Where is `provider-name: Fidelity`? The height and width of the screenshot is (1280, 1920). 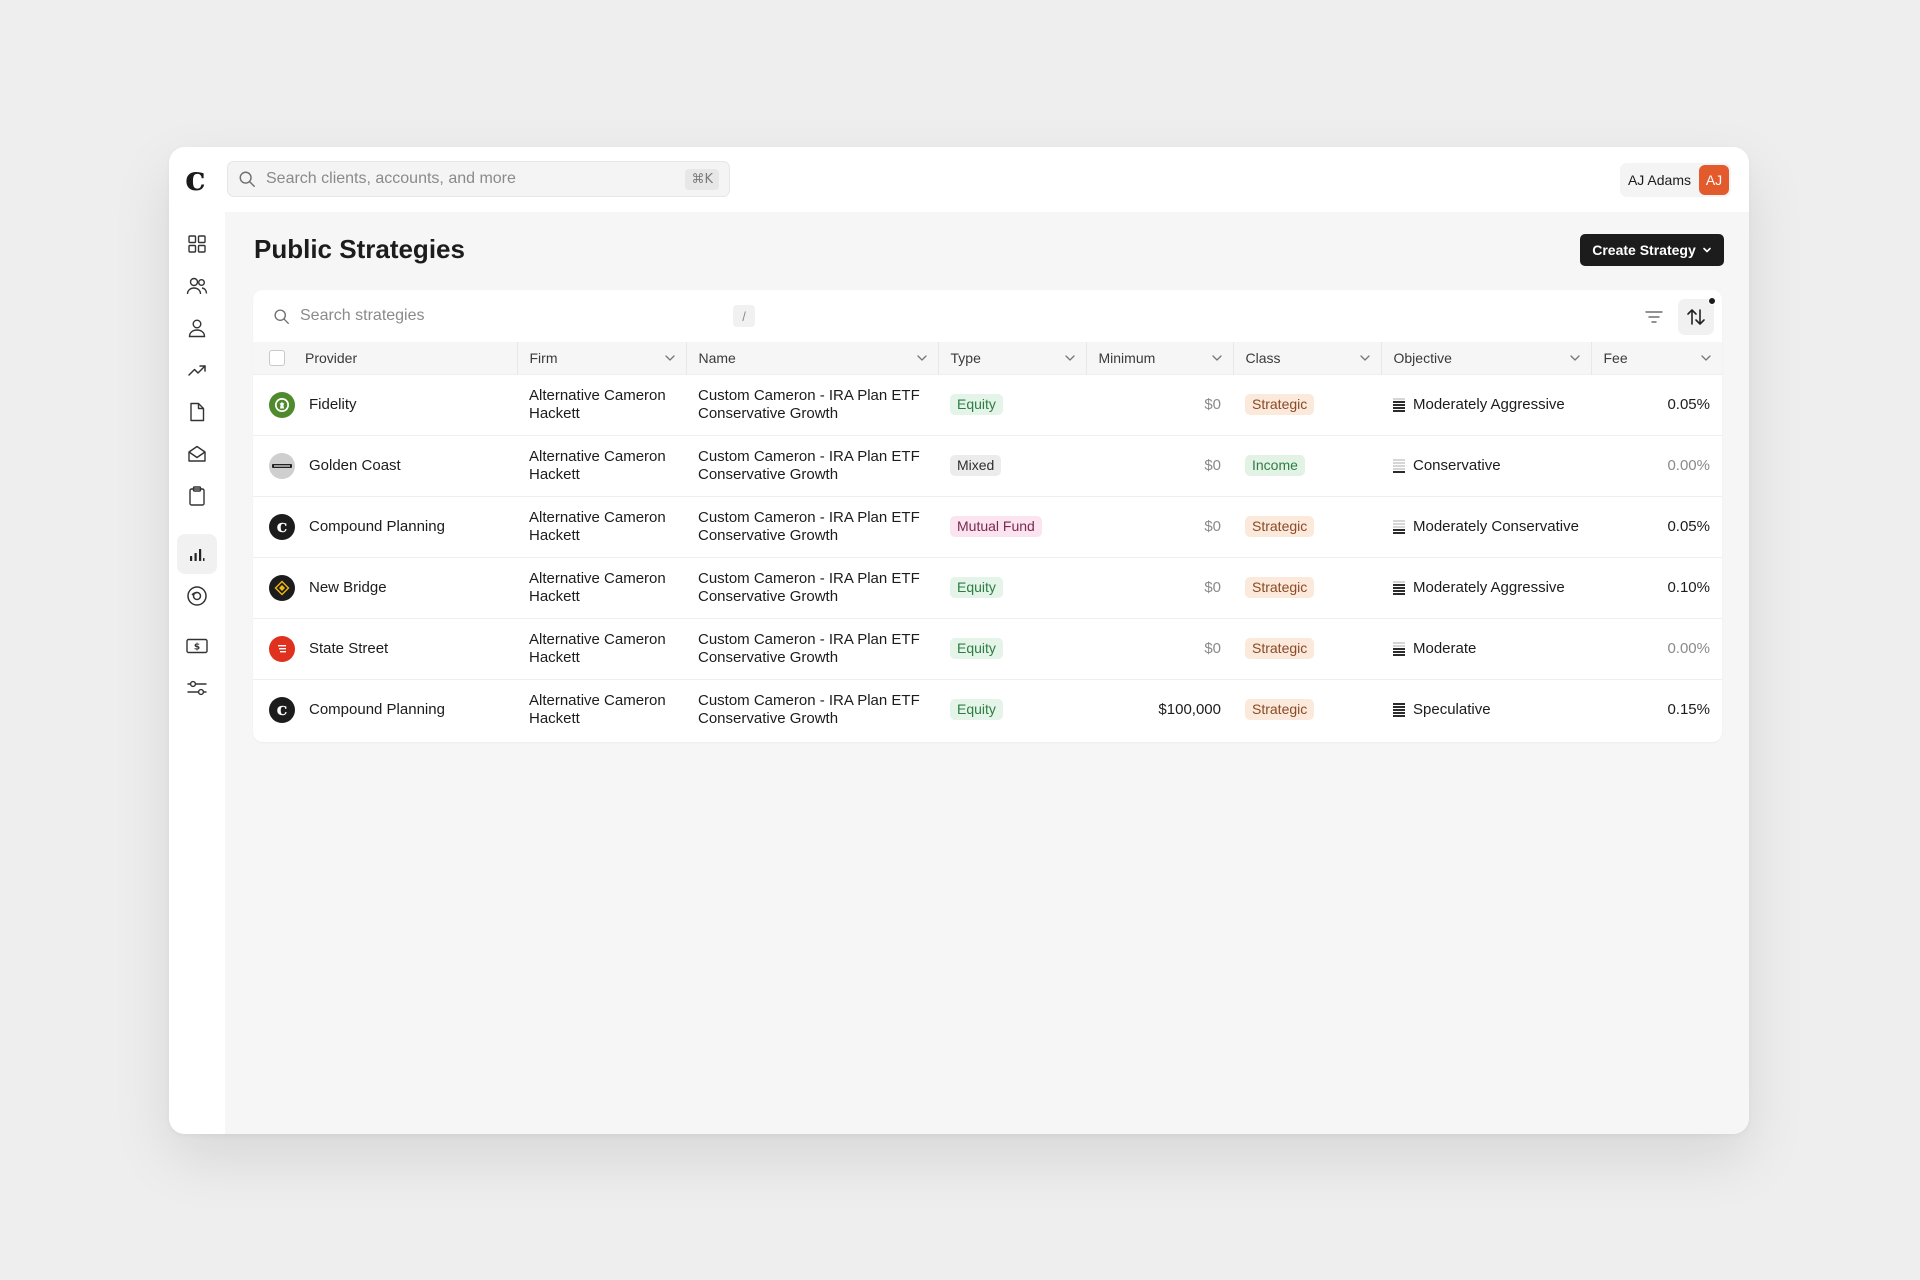
provider-name: Fidelity is located at coordinates (333, 404).